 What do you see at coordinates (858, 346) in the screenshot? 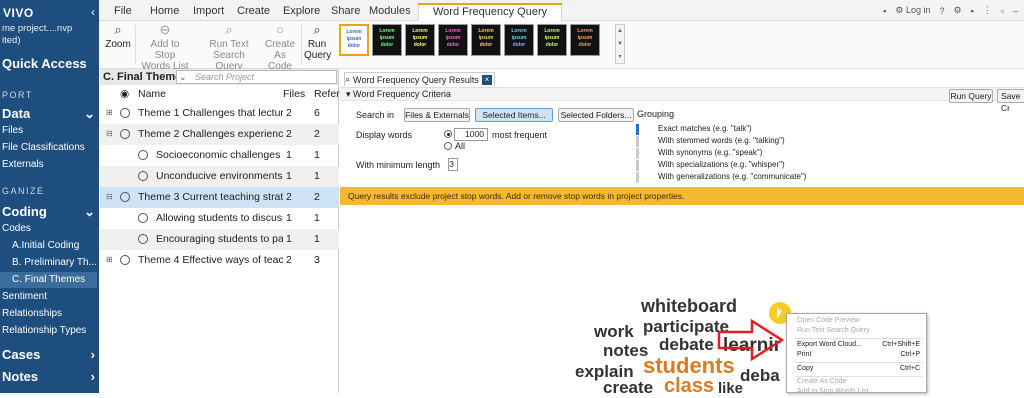
I see `menu-item-export-word-cloud: Export Word Cloud... Ctrl+Shift+E` at bounding box center [858, 346].